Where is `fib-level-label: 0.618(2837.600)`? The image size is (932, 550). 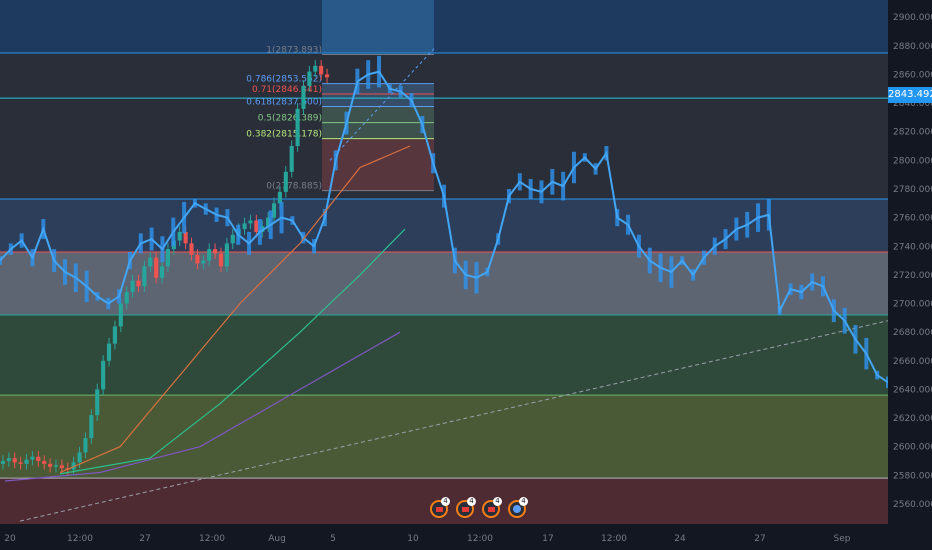
fib-level-label: 0.618(2837.600) is located at coordinates (284, 103).